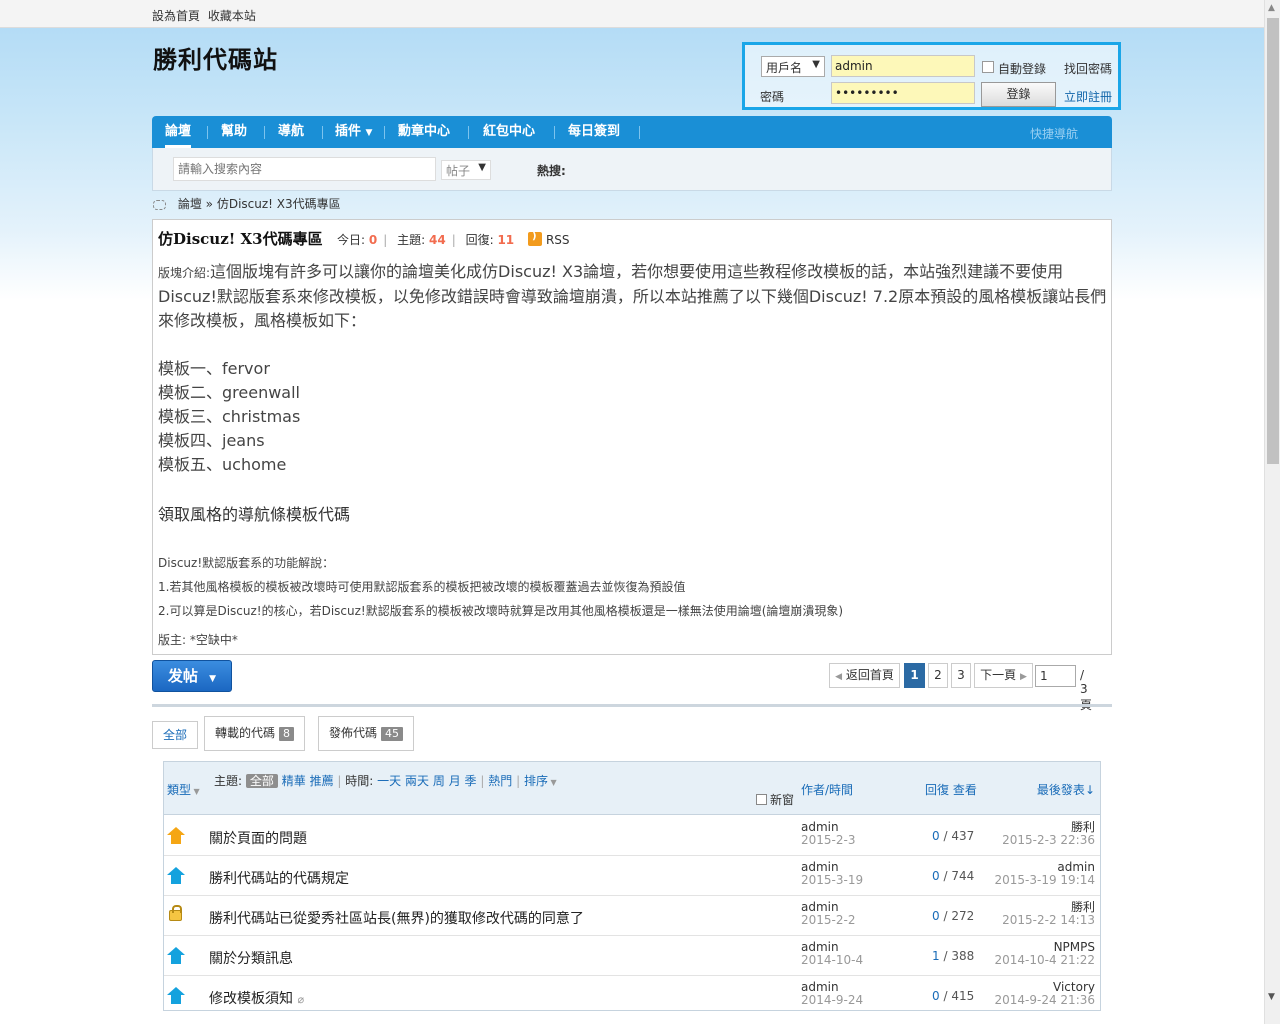 The width and height of the screenshot is (1280, 1024). I want to click on template-item: 模板三、christmas, so click(229, 416).